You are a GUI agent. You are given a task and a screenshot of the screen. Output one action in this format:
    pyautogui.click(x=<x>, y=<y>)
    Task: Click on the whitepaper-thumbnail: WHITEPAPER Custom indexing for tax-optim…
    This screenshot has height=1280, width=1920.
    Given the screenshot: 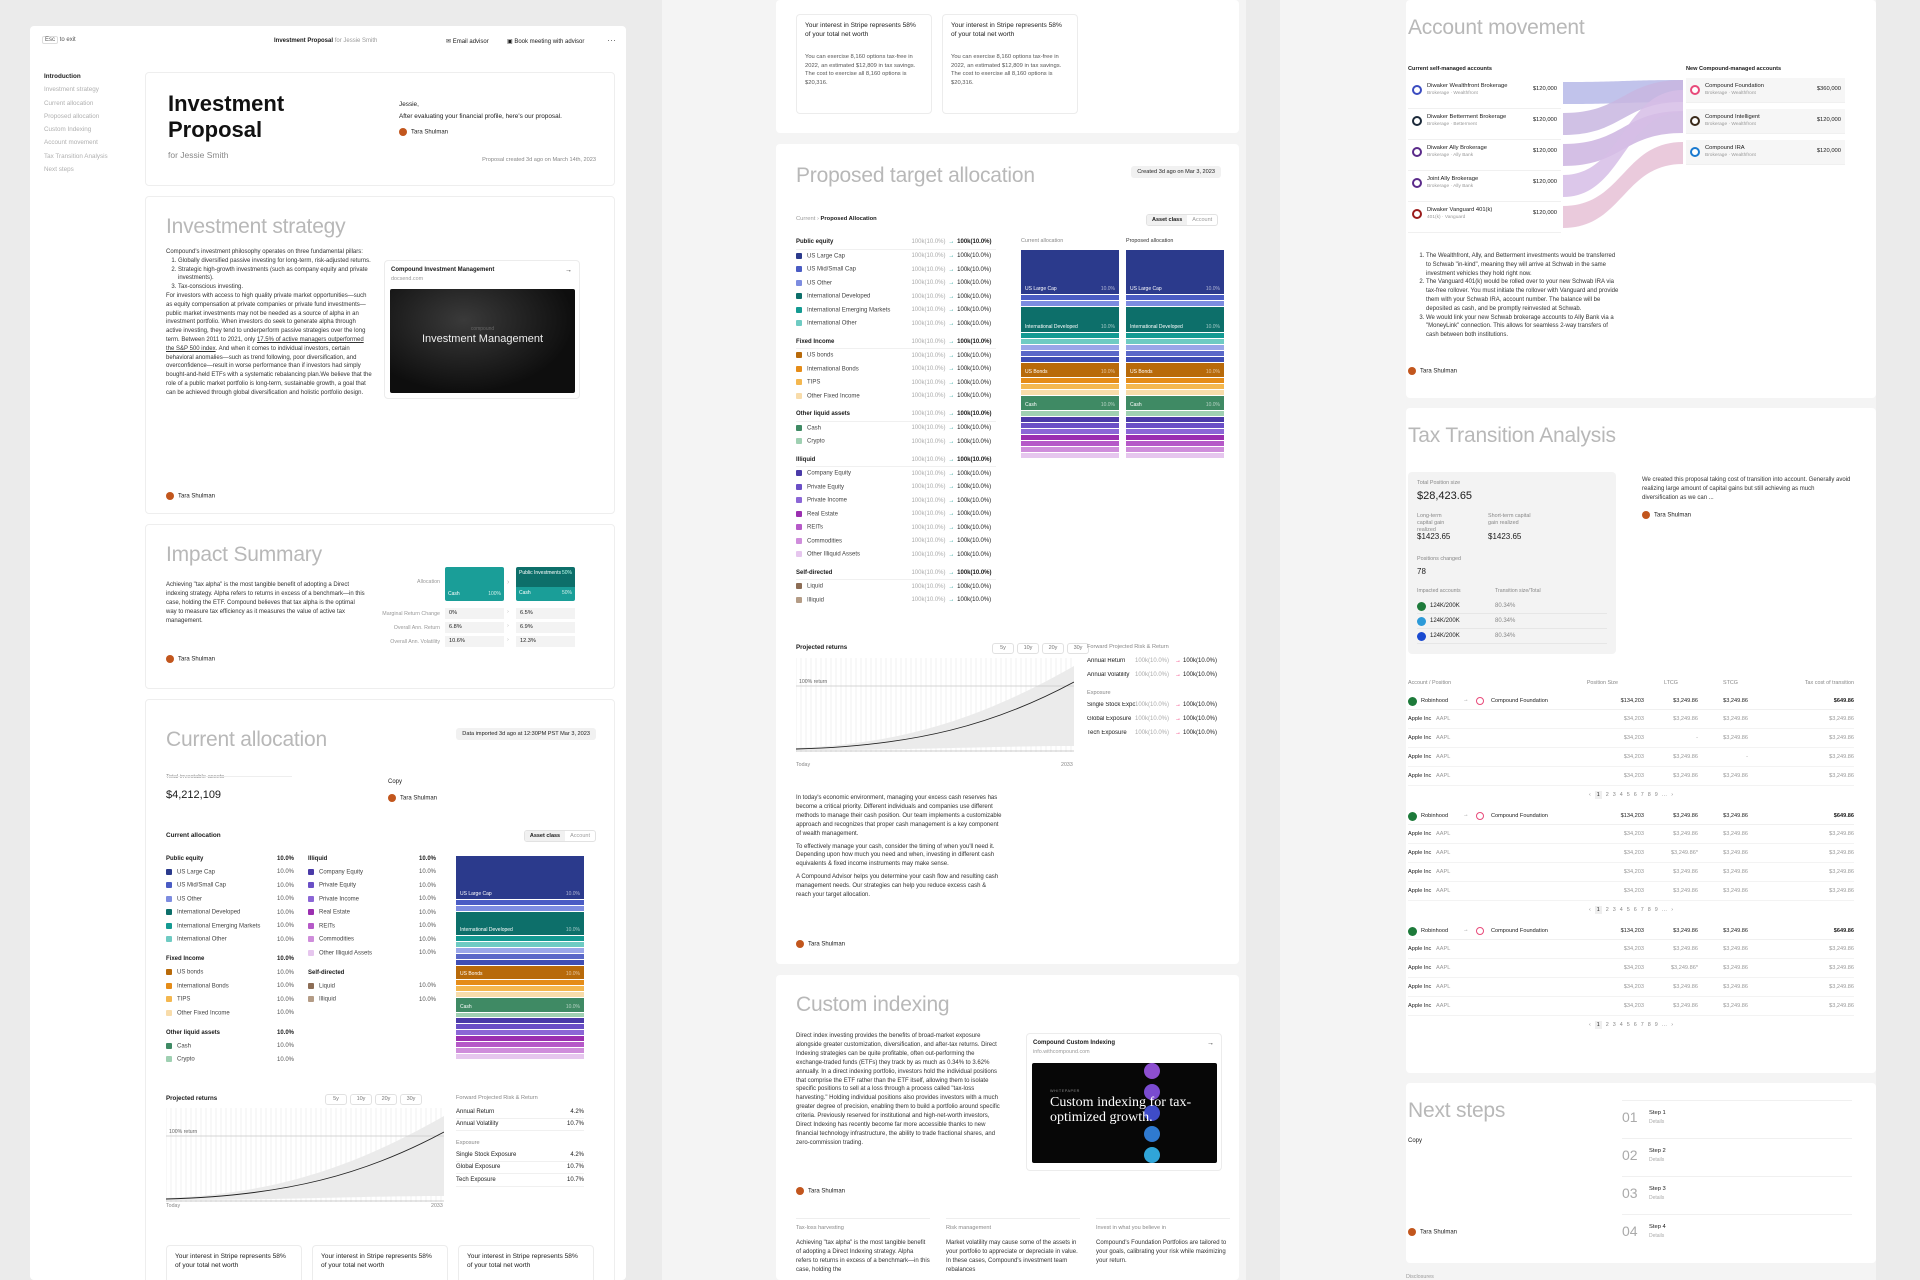 What is the action you would take?
    pyautogui.click(x=1124, y=1113)
    